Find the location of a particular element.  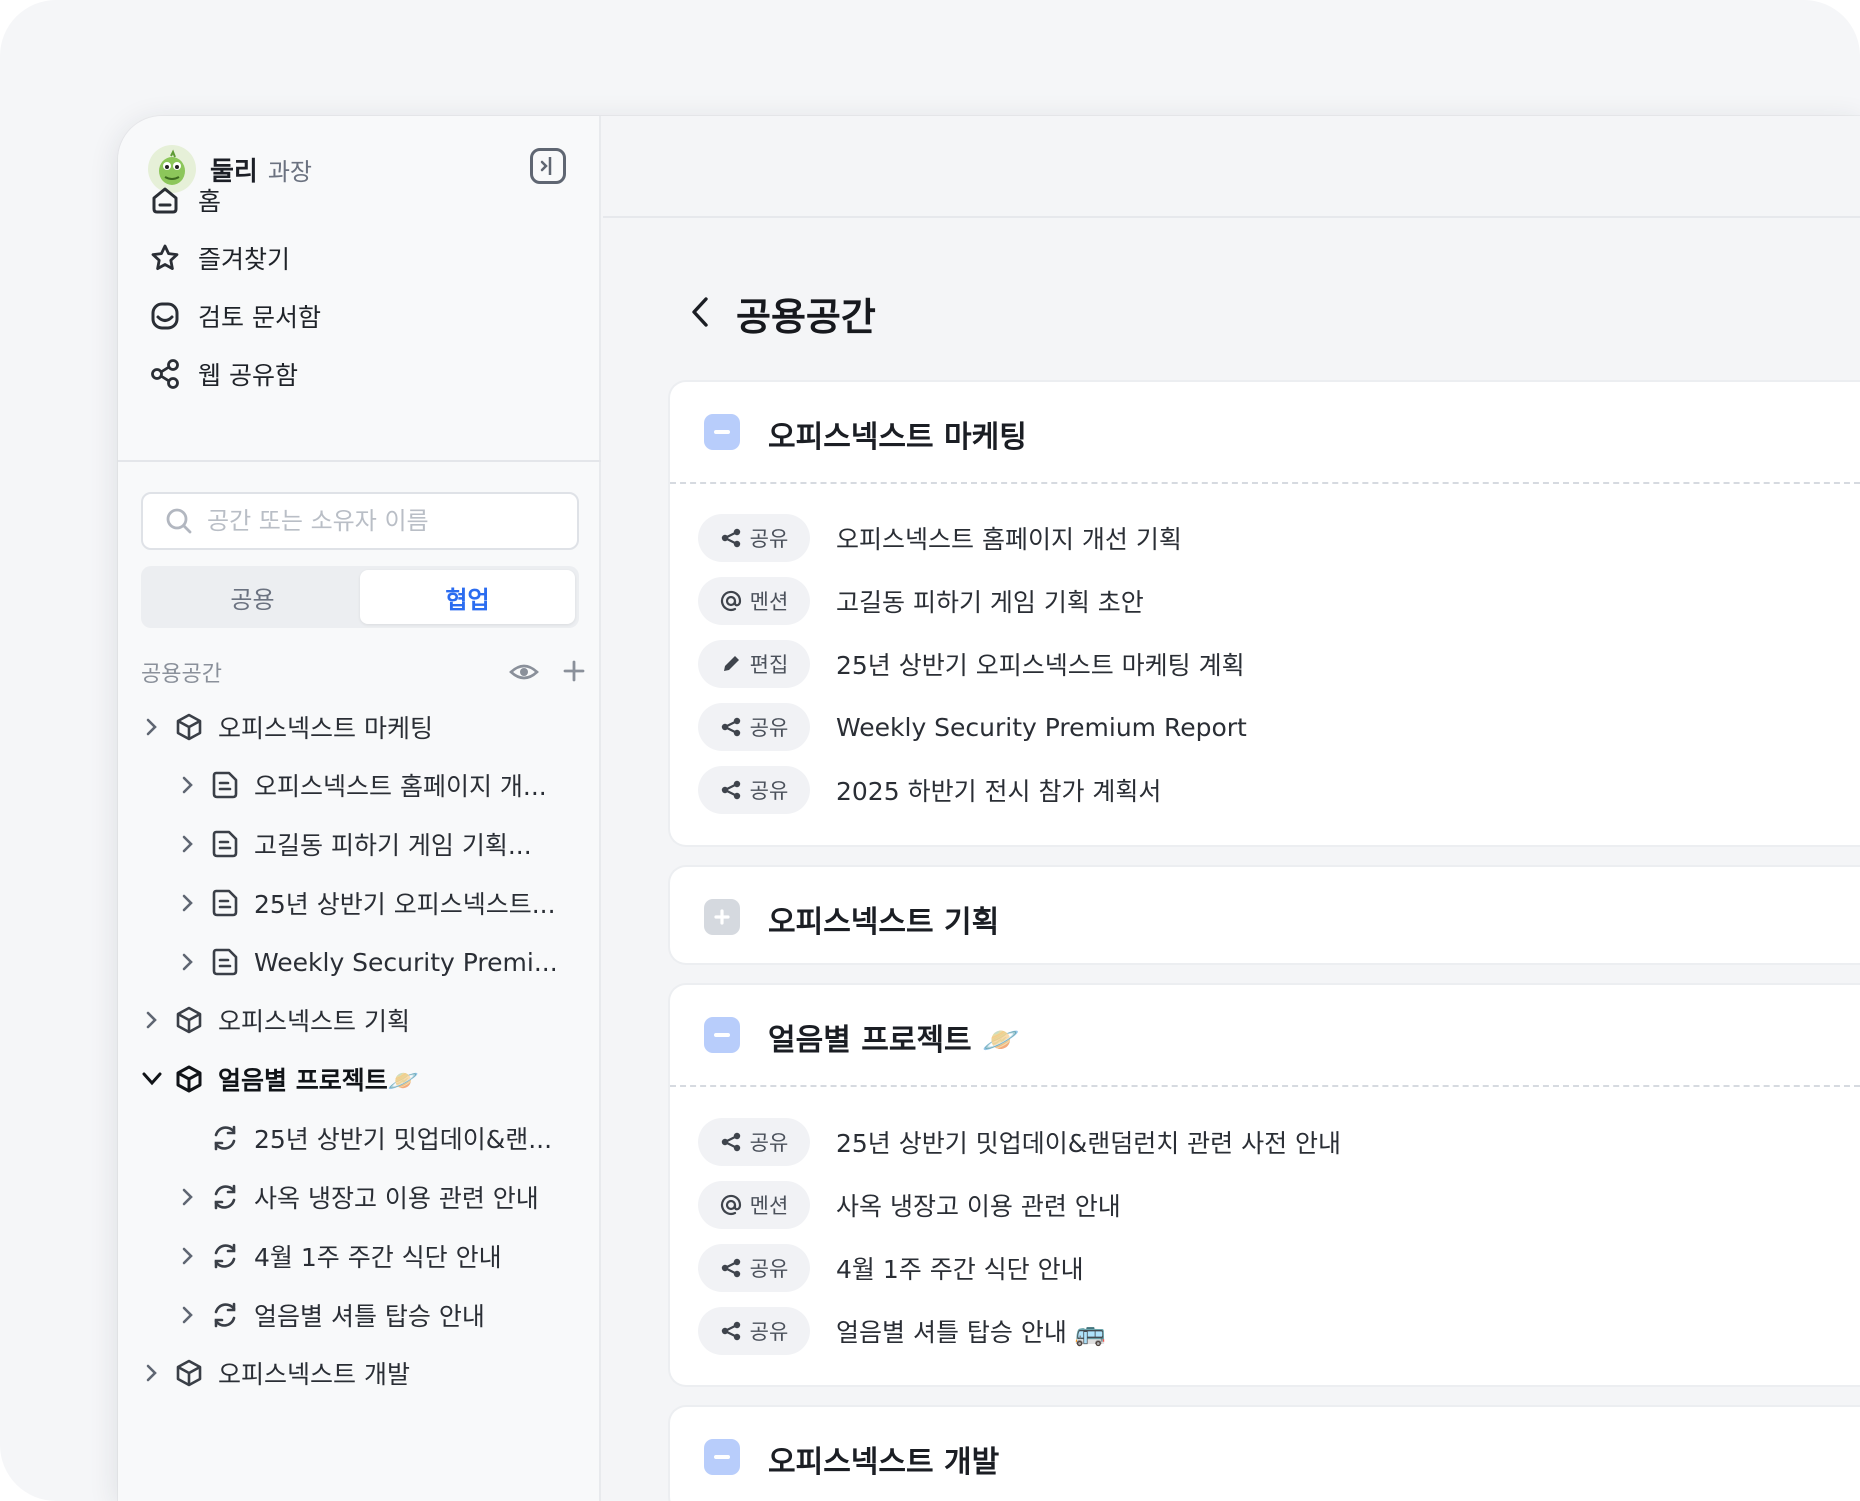

nav-item-home: 홈 is located at coordinates (184, 200).